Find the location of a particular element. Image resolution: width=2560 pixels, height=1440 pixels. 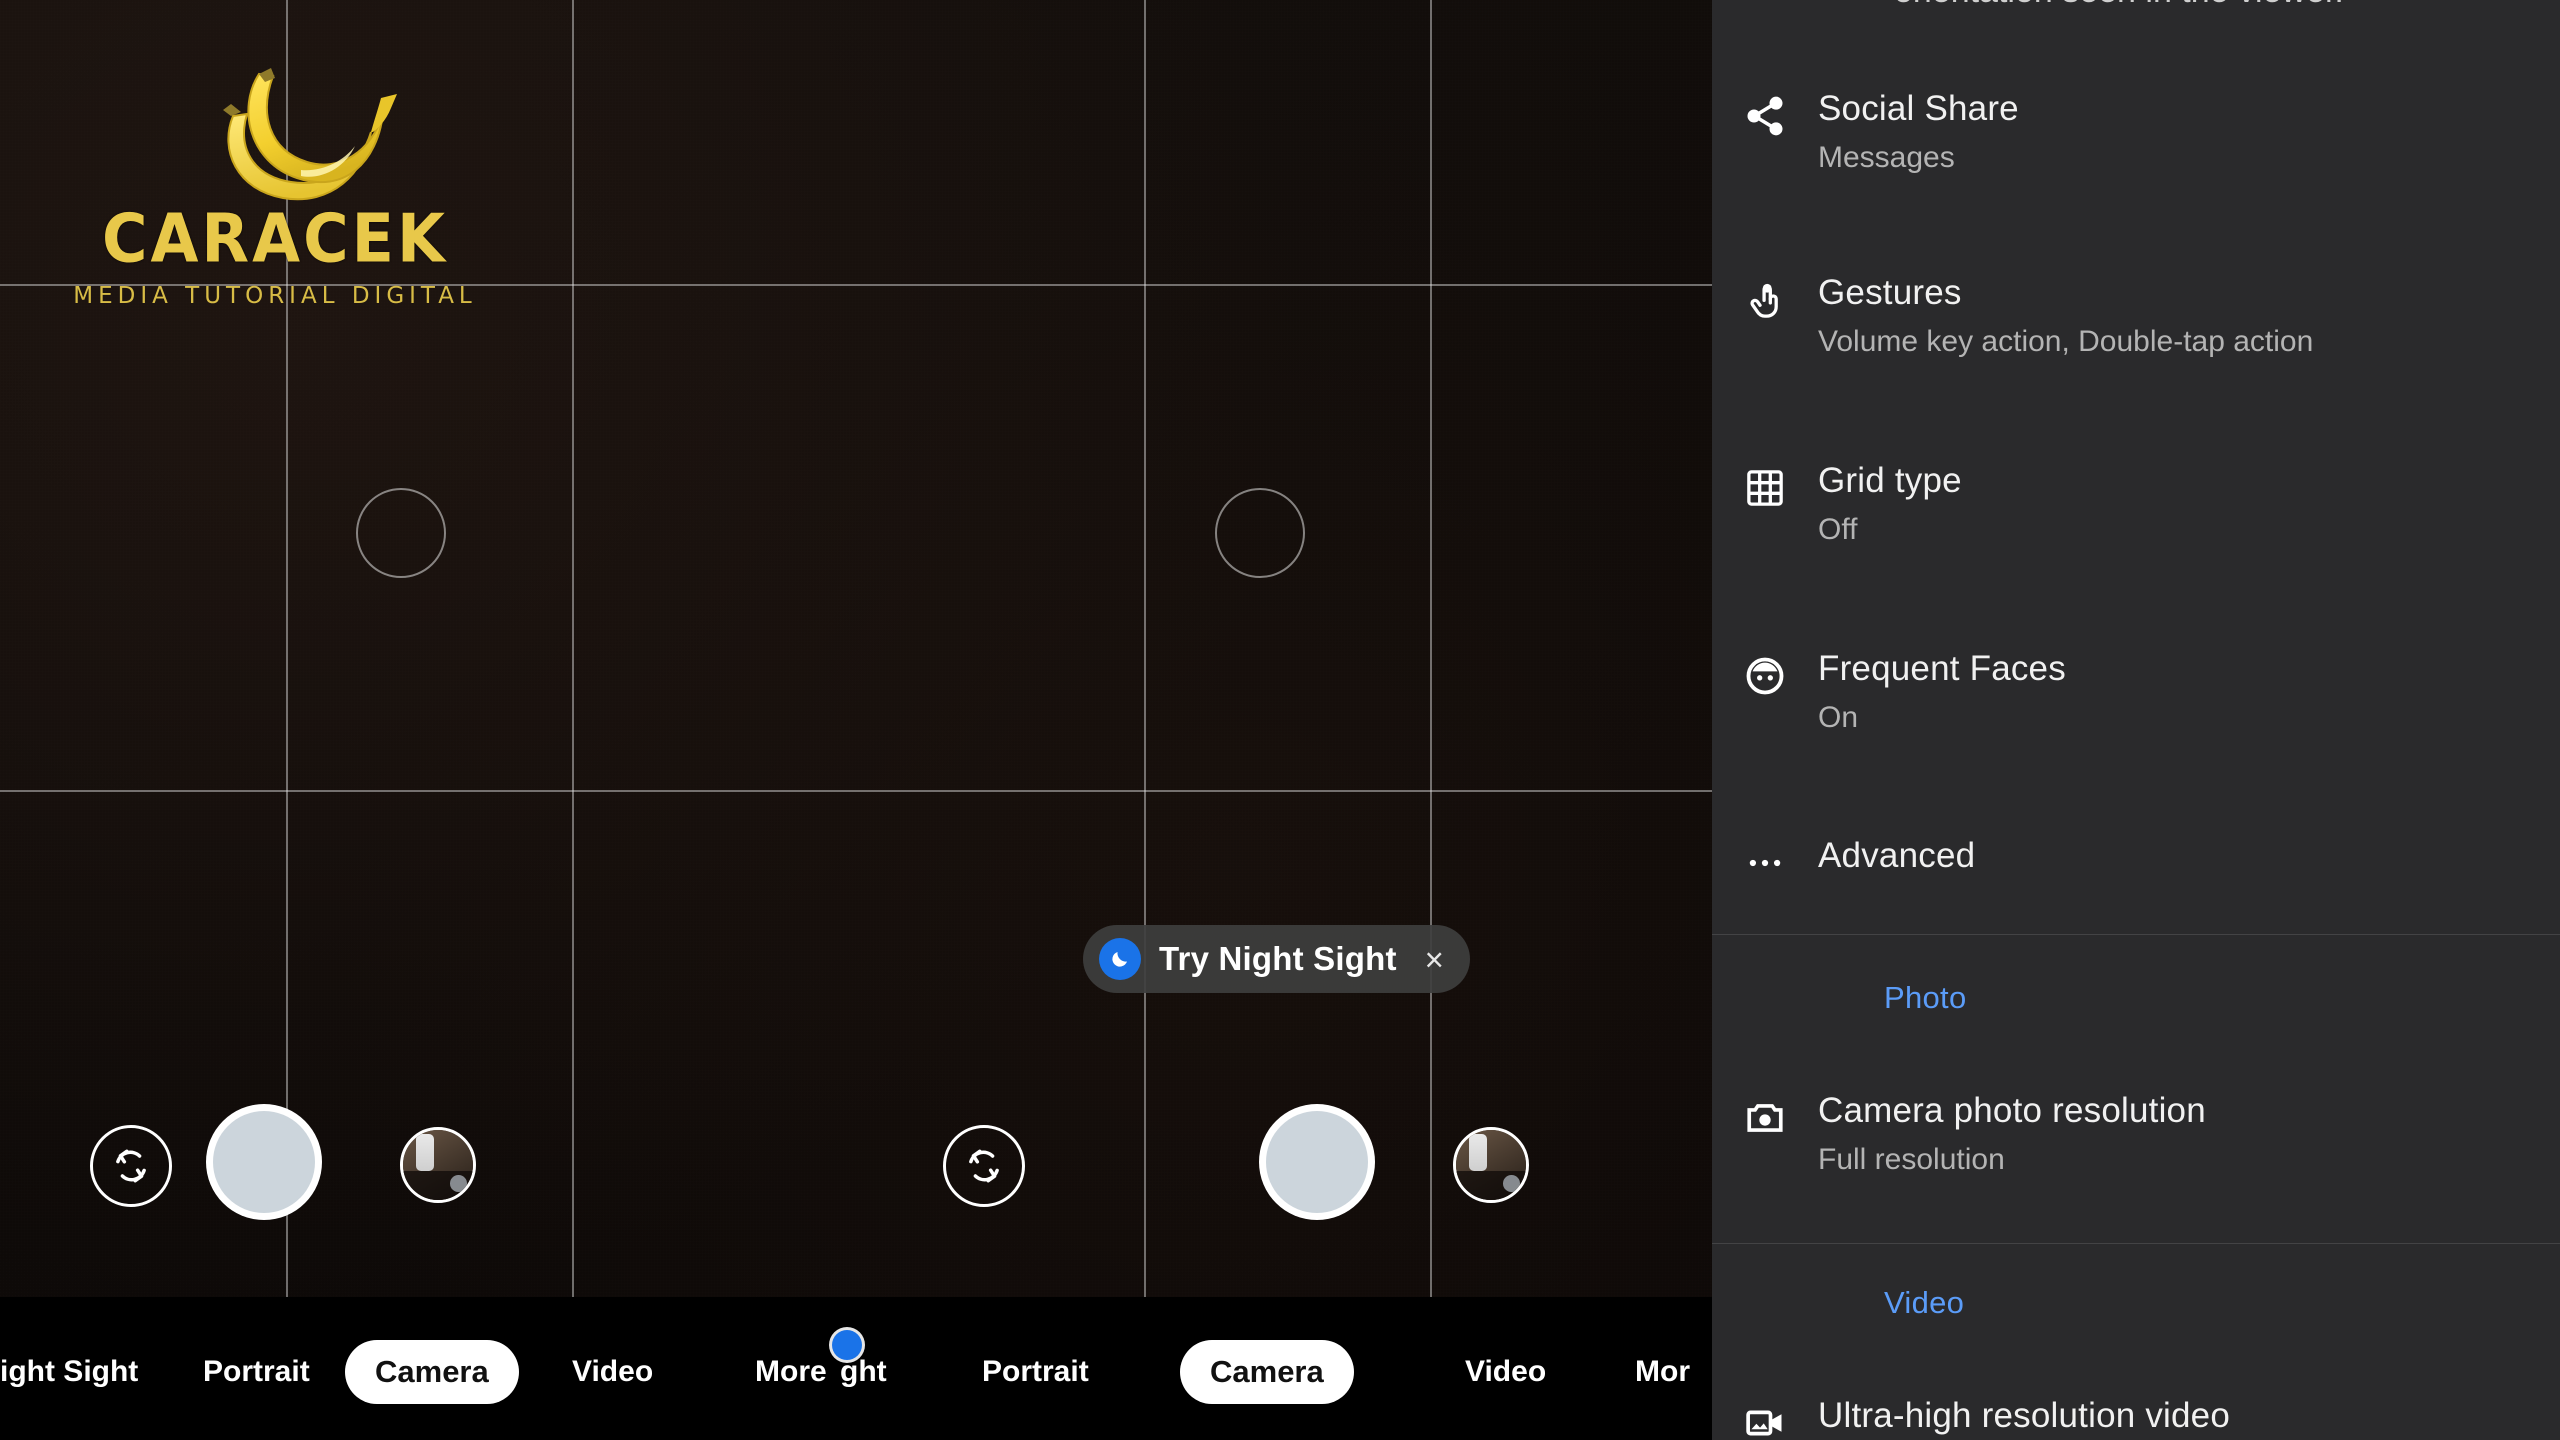

setting-title: Grid type is located at coordinates (1890, 480).